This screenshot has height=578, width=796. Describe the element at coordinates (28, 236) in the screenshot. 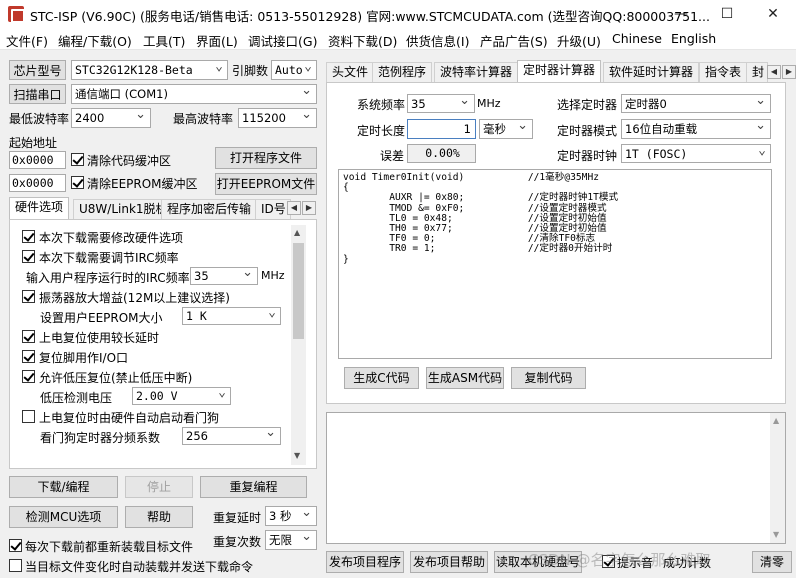

I see `modify-hw-options-checkbox` at that location.